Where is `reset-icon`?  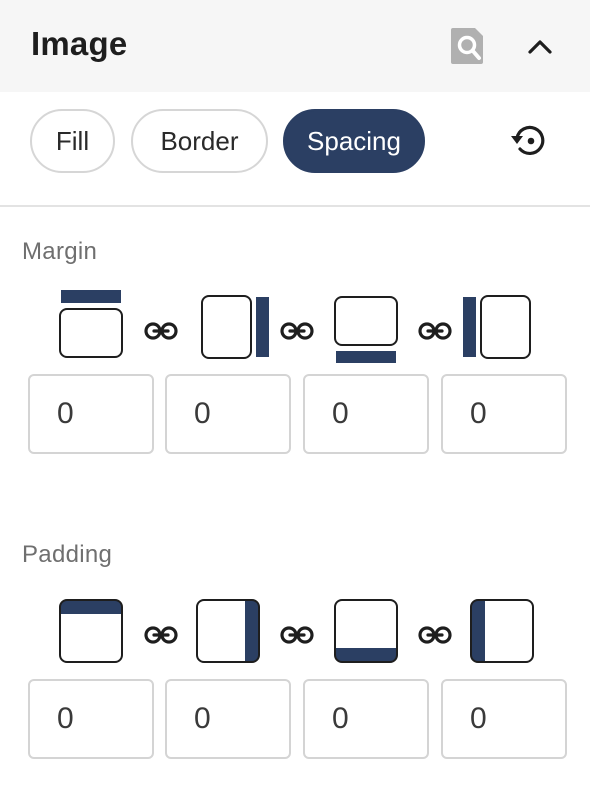
reset-icon is located at coordinates (528, 141).